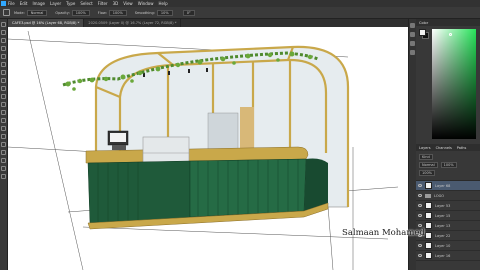 This screenshot has height=270, width=480. Describe the element at coordinates (448, 216) in the screenshot. I see `layer-row: Layer 15` at that location.